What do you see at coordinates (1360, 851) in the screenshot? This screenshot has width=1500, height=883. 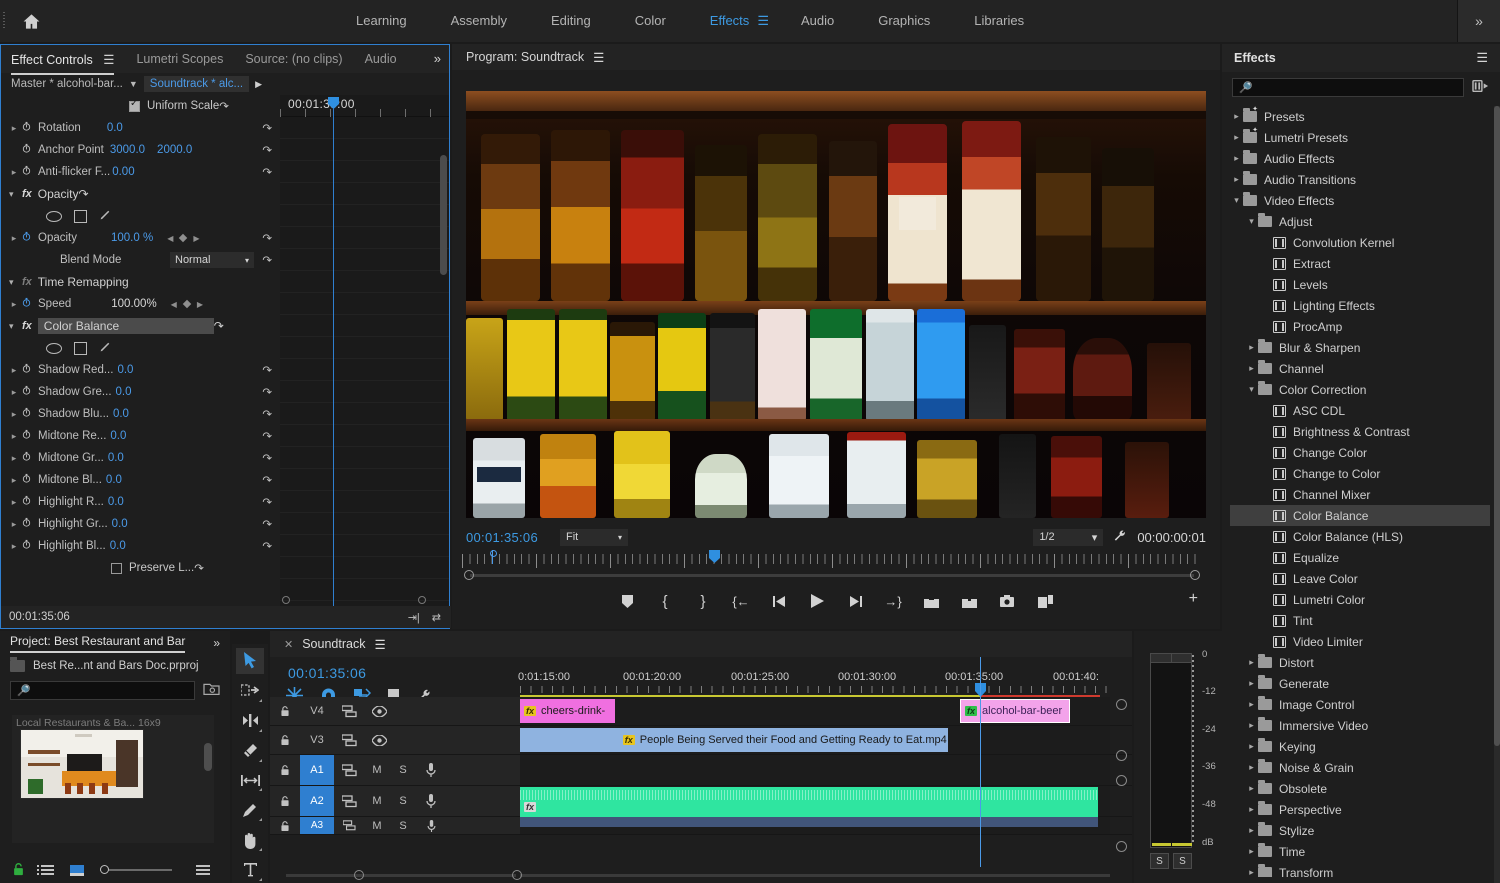 I see `effects-tree-item-time: ▸ Time` at bounding box center [1360, 851].